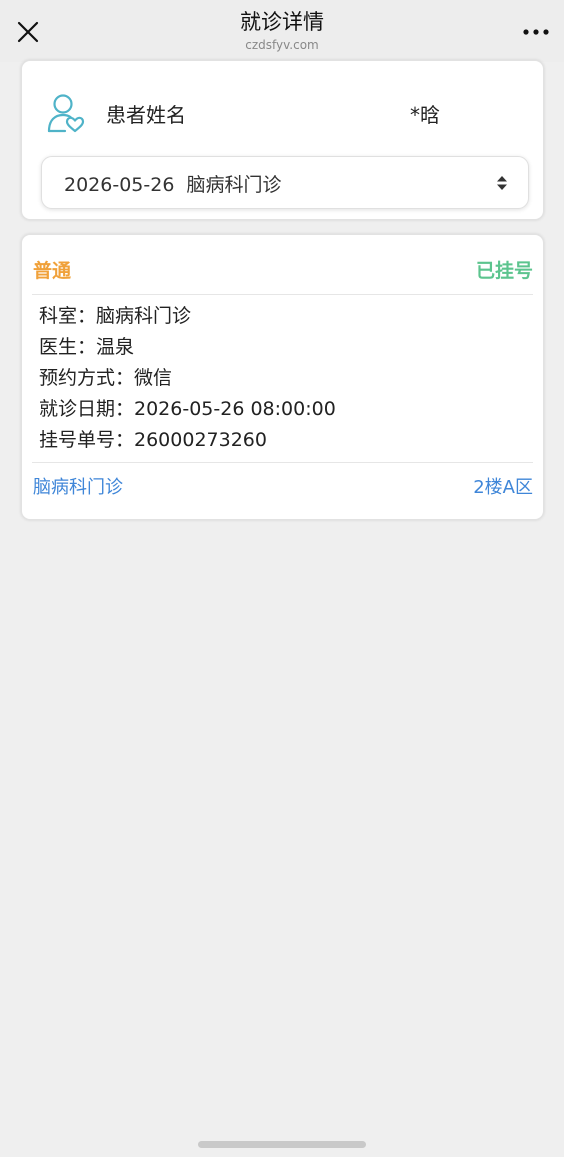 This screenshot has height=1157, width=564. Describe the element at coordinates (87, 347) in the screenshot. I see `detail-doctor: 医生：温泉` at that location.